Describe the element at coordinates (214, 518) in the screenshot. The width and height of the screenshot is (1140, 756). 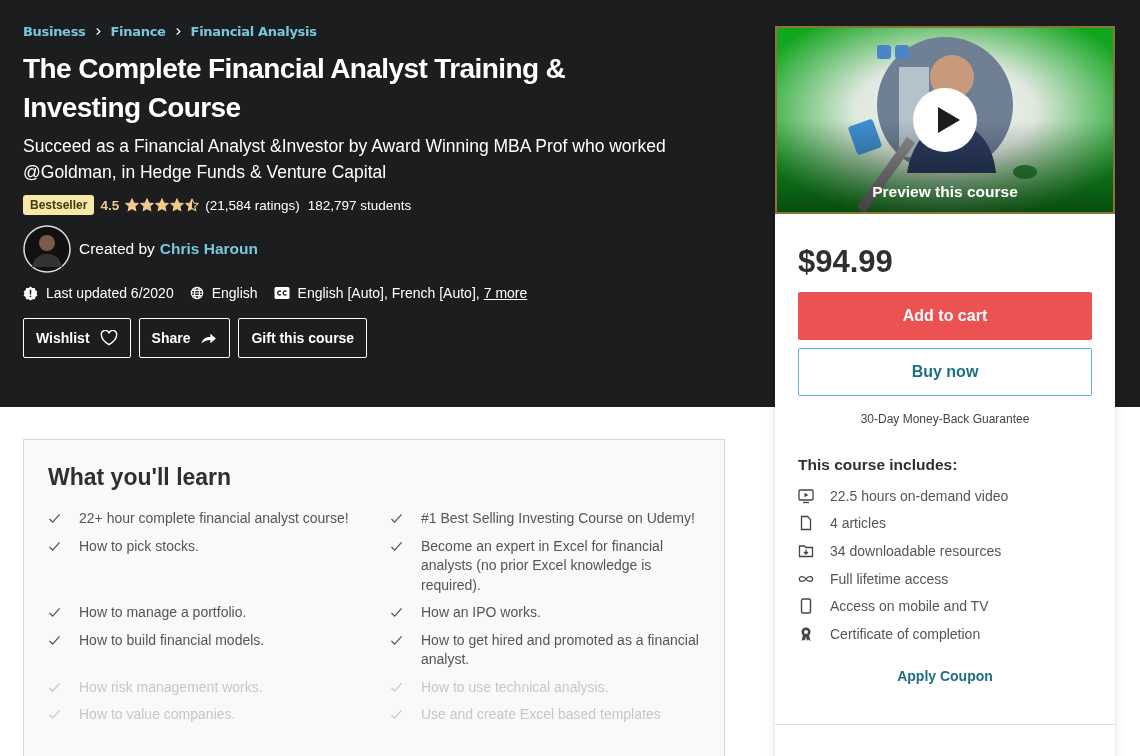
I see `learning-point: 22+ hour complete financial analyst course!` at that location.